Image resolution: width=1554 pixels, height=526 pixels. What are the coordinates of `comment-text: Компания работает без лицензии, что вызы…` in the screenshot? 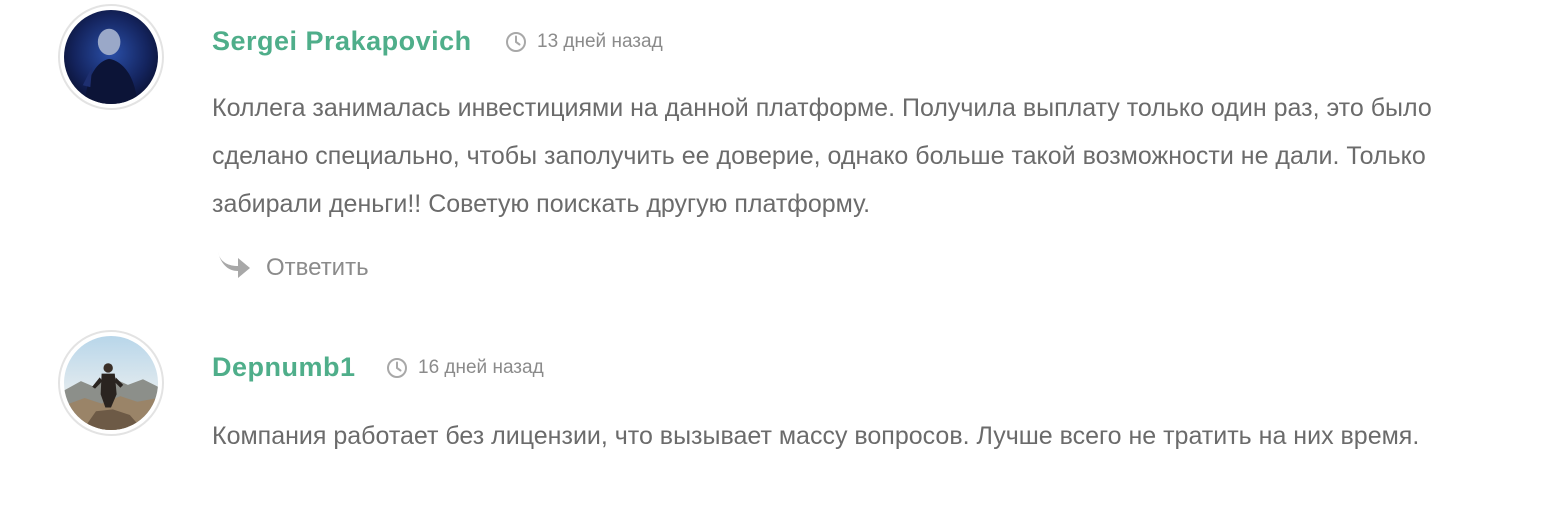 It's located at (816, 436).